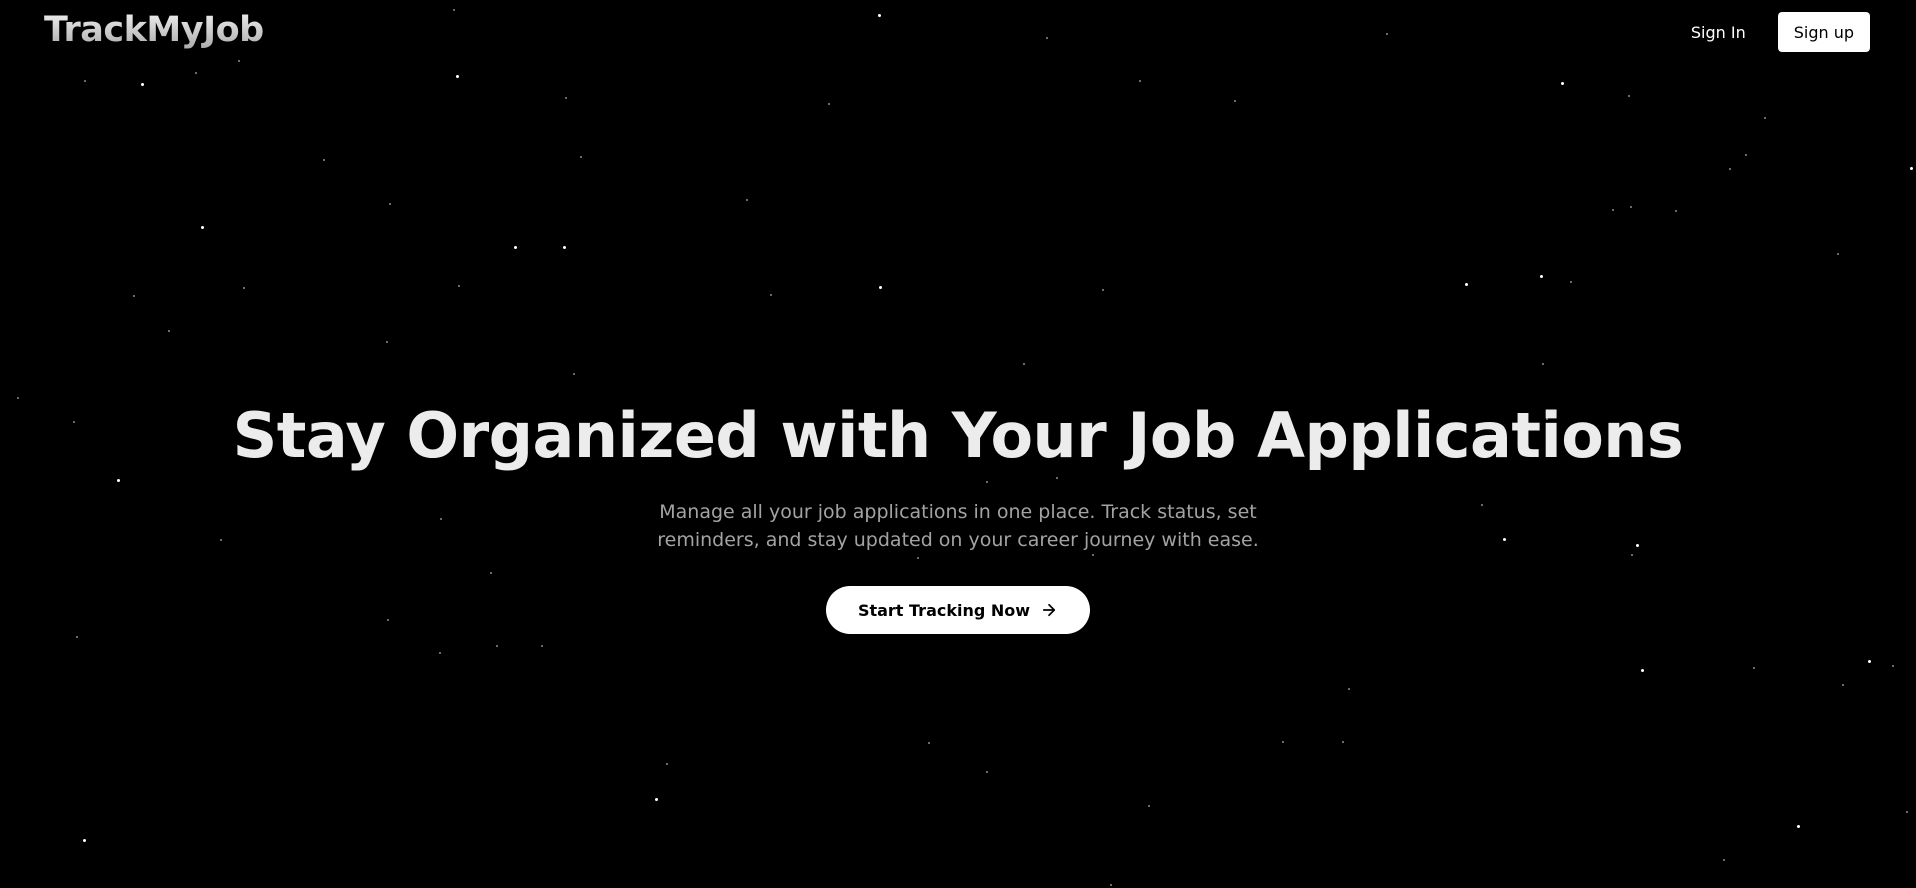  I want to click on sign-in-button: Sign In, so click(1718, 32).